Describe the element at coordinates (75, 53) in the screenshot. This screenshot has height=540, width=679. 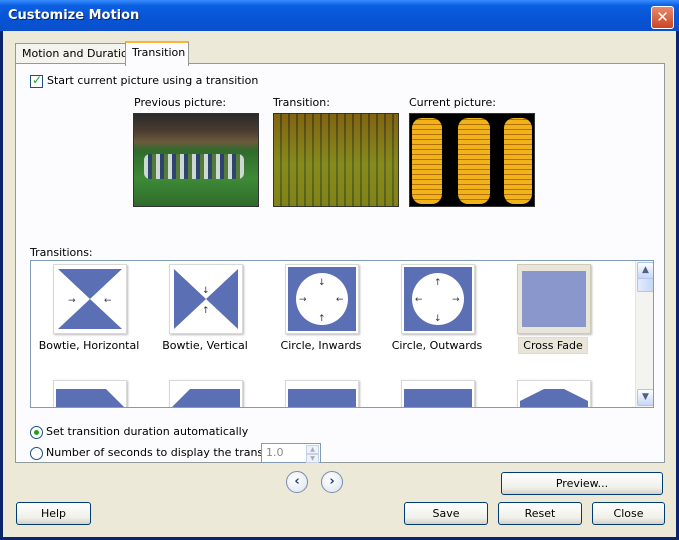
I see `tab-motion-and-duration: Motion and Duration` at that location.